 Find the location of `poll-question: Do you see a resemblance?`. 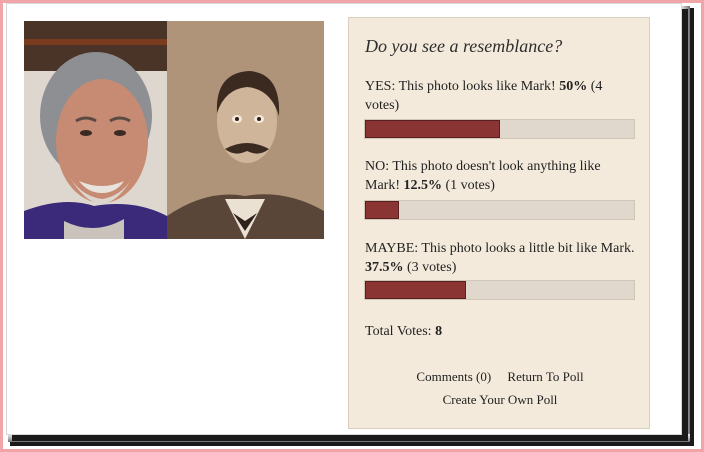

poll-question: Do you see a resemblance? is located at coordinates (464, 46).